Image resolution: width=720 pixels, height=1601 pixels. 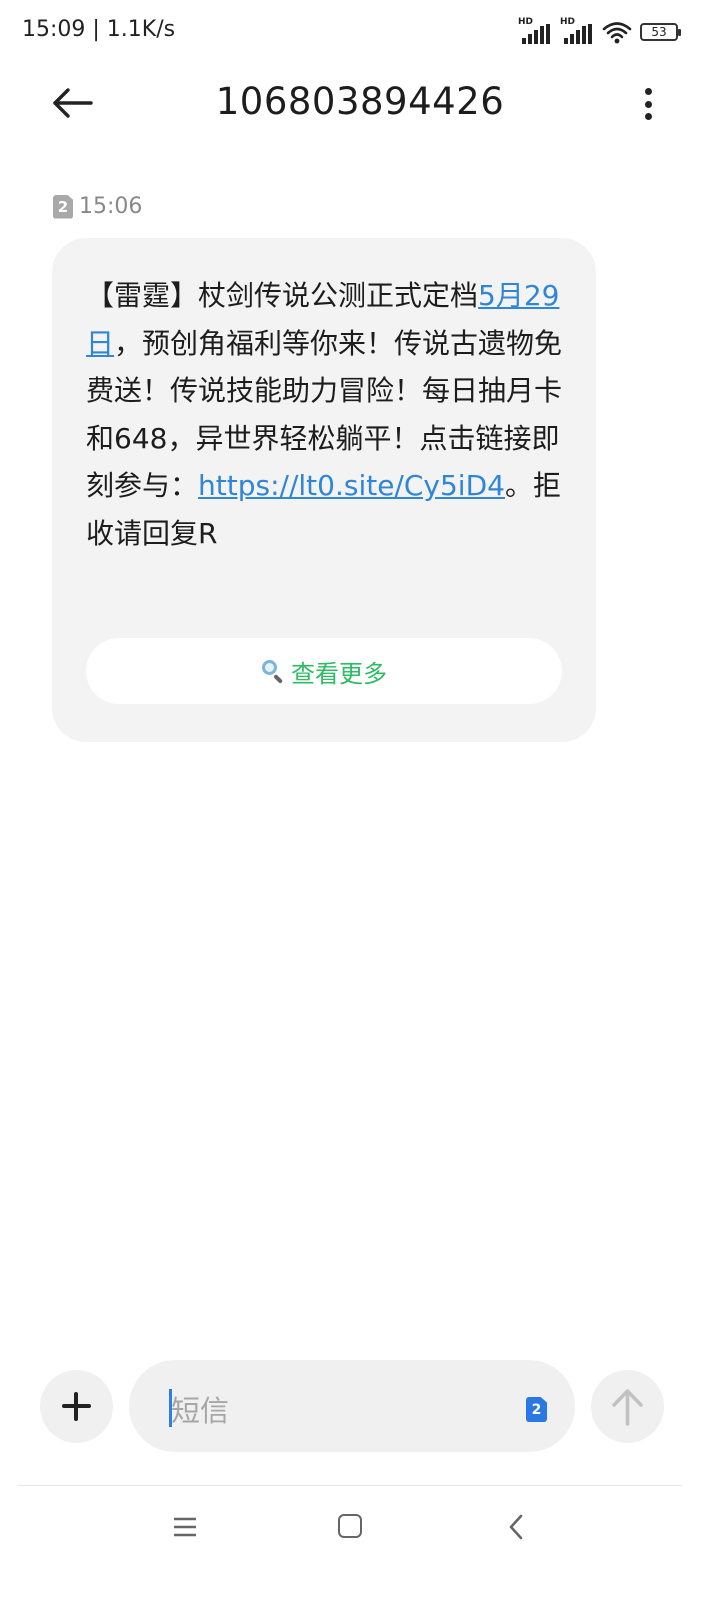 I want to click on message-text-part: 【雷霆】杖剑传说公测正式定档, so click(x=282, y=295).